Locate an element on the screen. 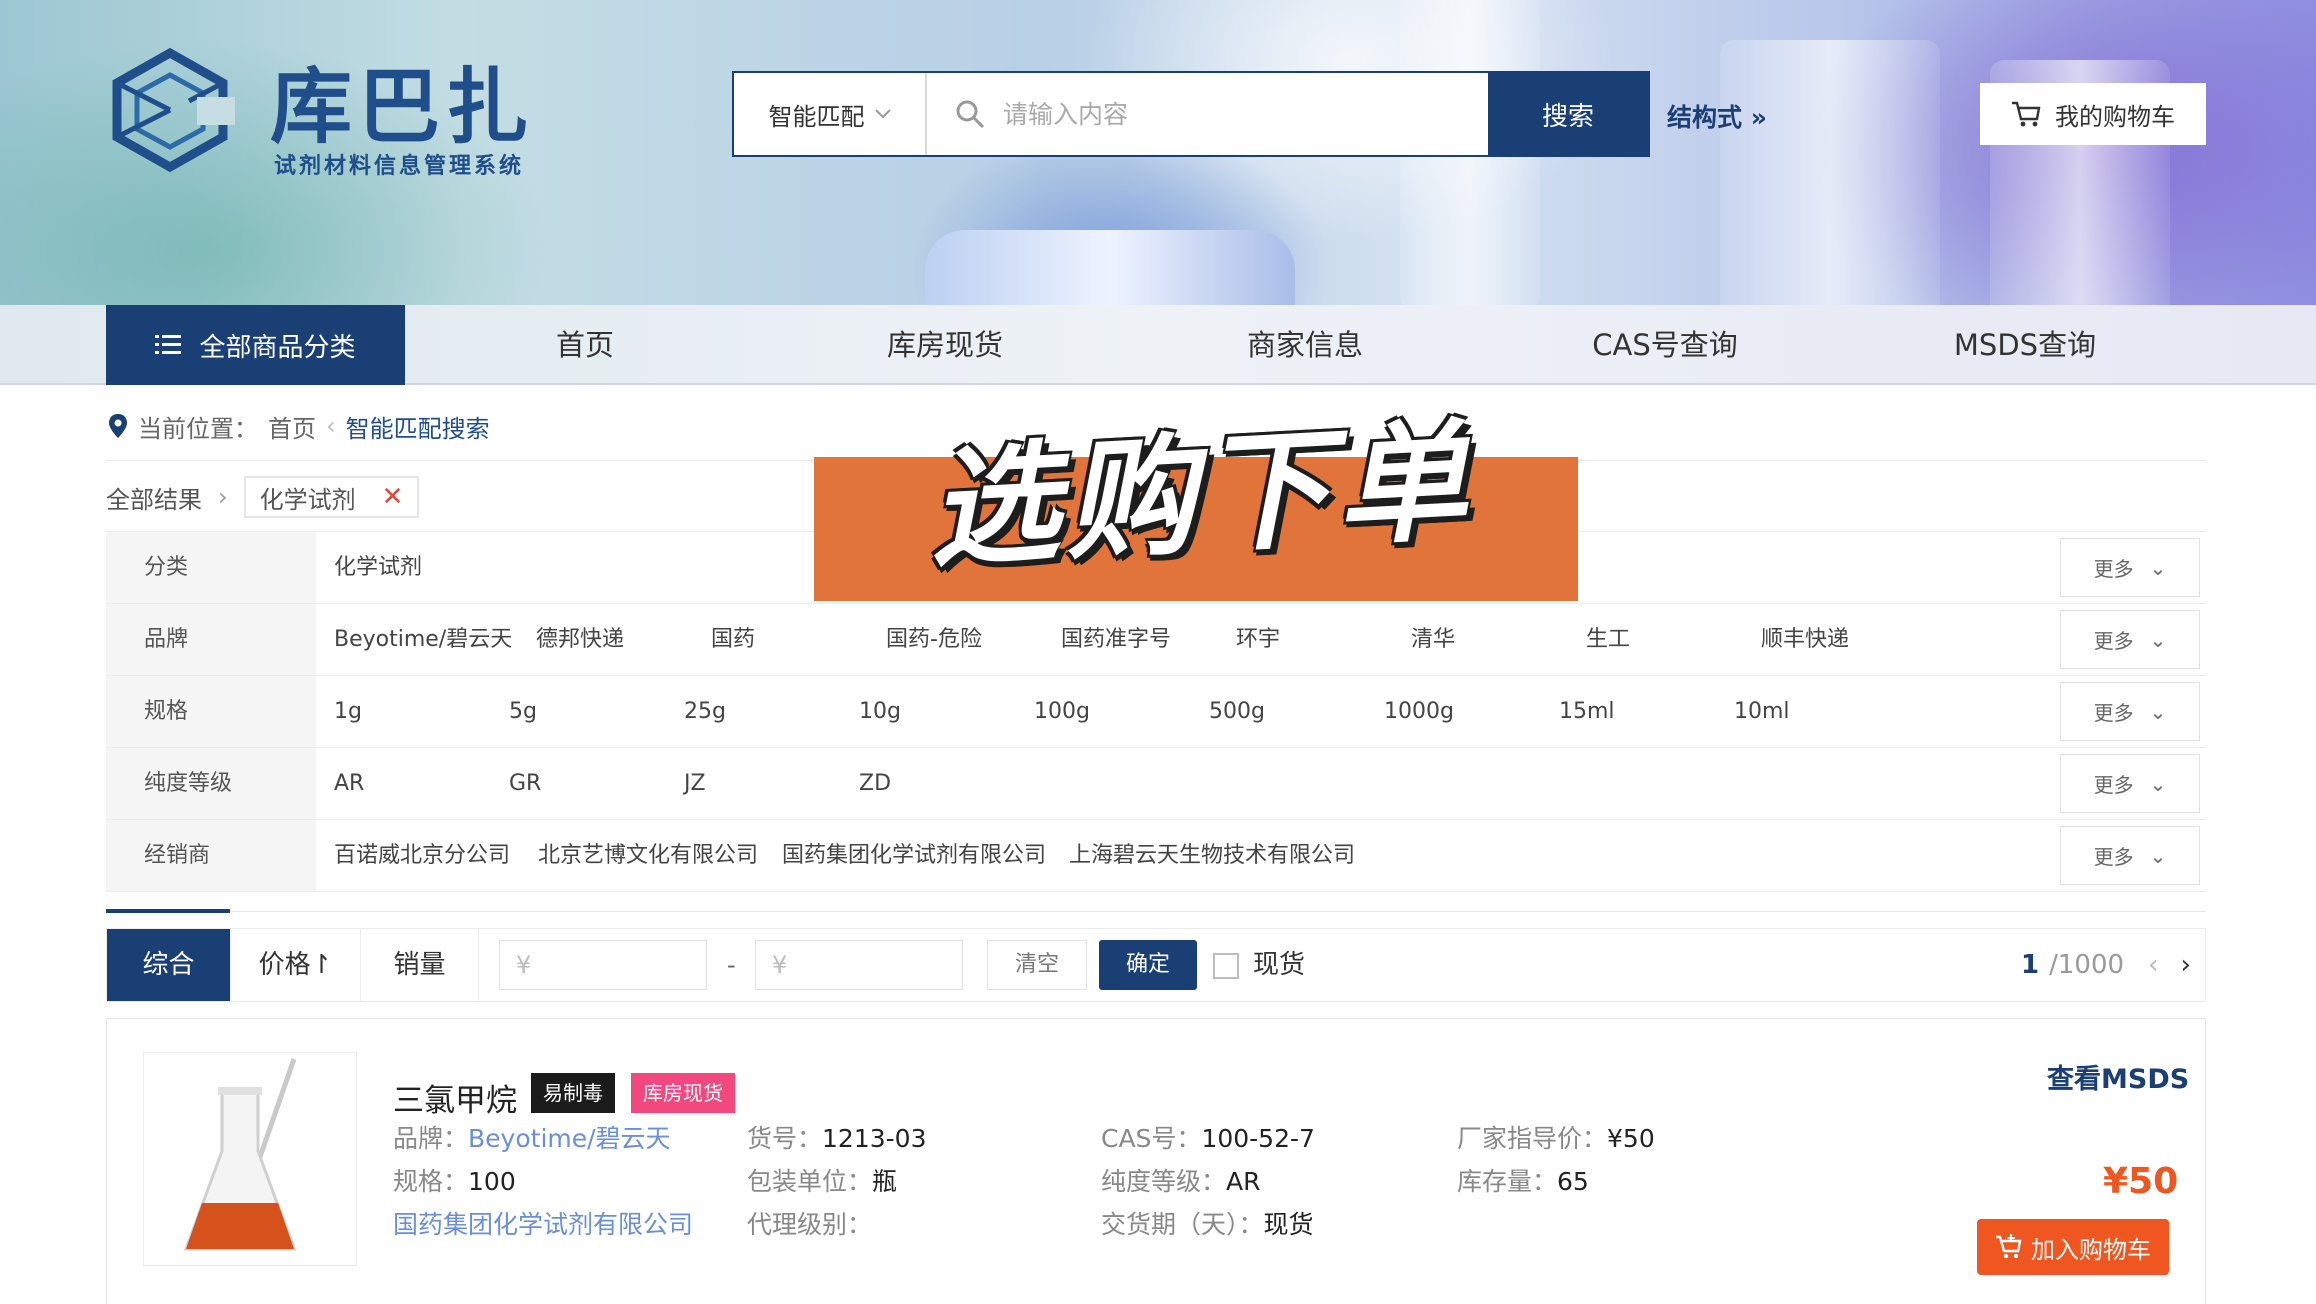  add-to-cart-button: 加入购物车 is located at coordinates (2073, 1247).